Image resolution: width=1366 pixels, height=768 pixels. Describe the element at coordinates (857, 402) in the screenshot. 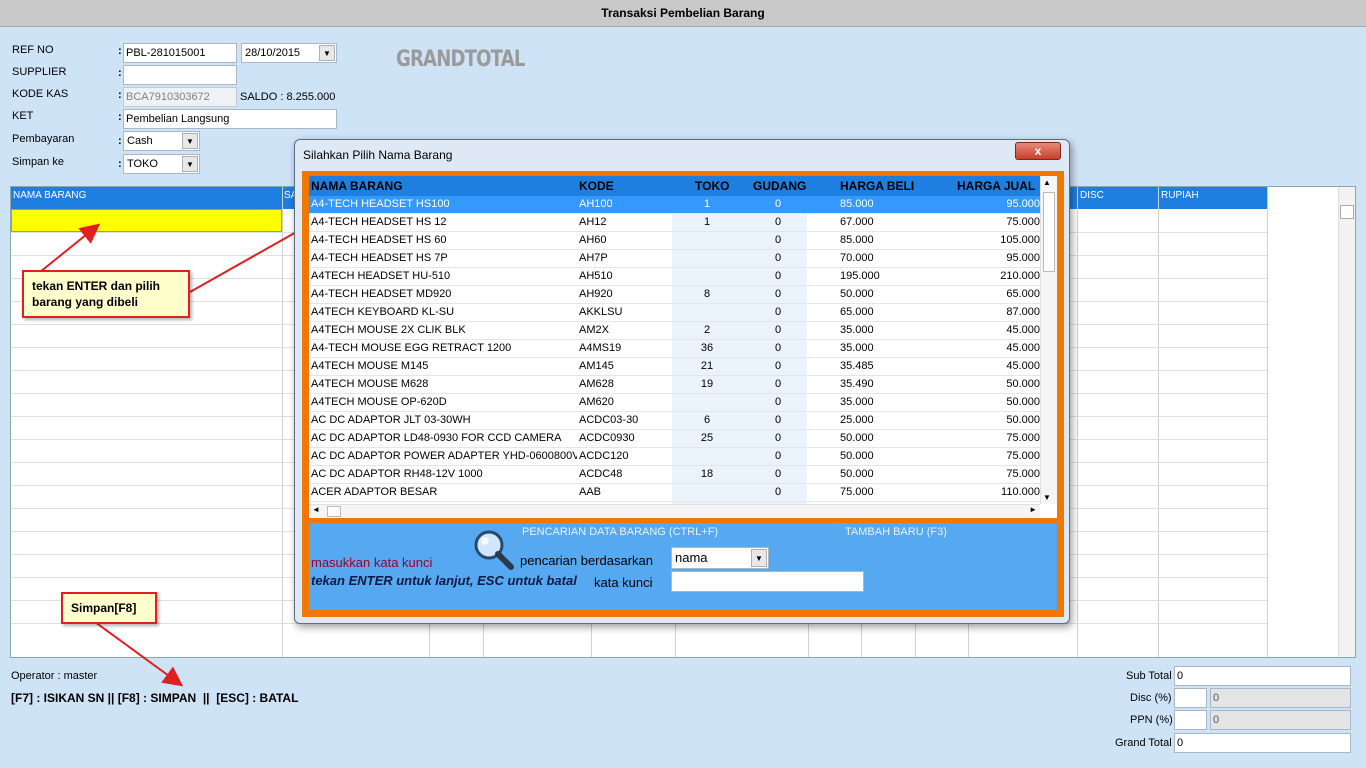

I see `cell-beli: 35.000` at that location.